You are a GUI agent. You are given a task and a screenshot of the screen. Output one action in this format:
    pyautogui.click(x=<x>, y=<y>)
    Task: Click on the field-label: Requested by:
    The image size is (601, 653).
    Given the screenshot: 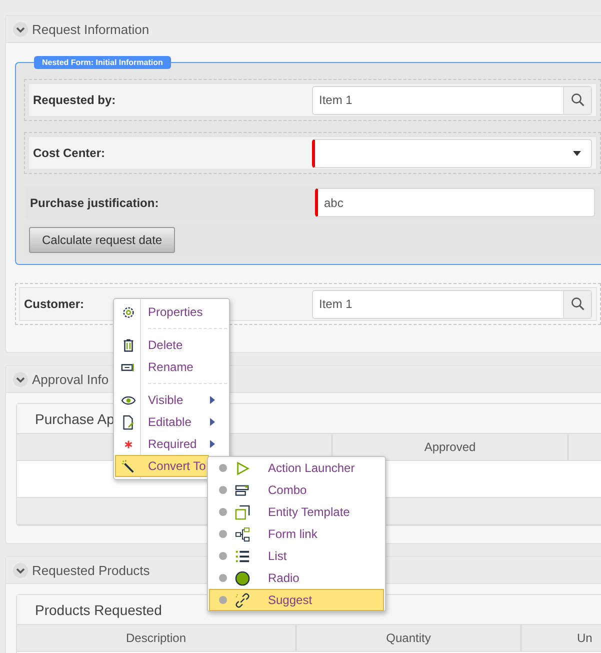 What is the action you would take?
    pyautogui.click(x=74, y=100)
    